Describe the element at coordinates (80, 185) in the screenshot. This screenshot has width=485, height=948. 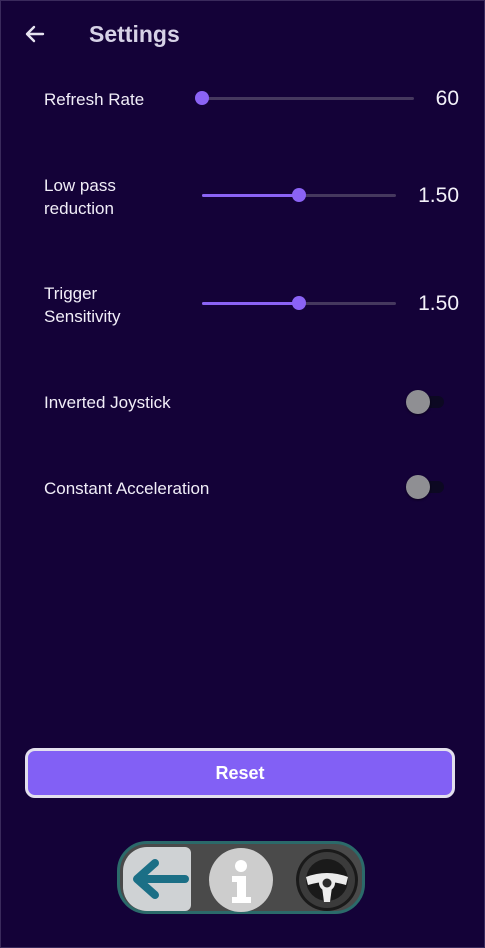
I see `label-line: Low pass` at that location.